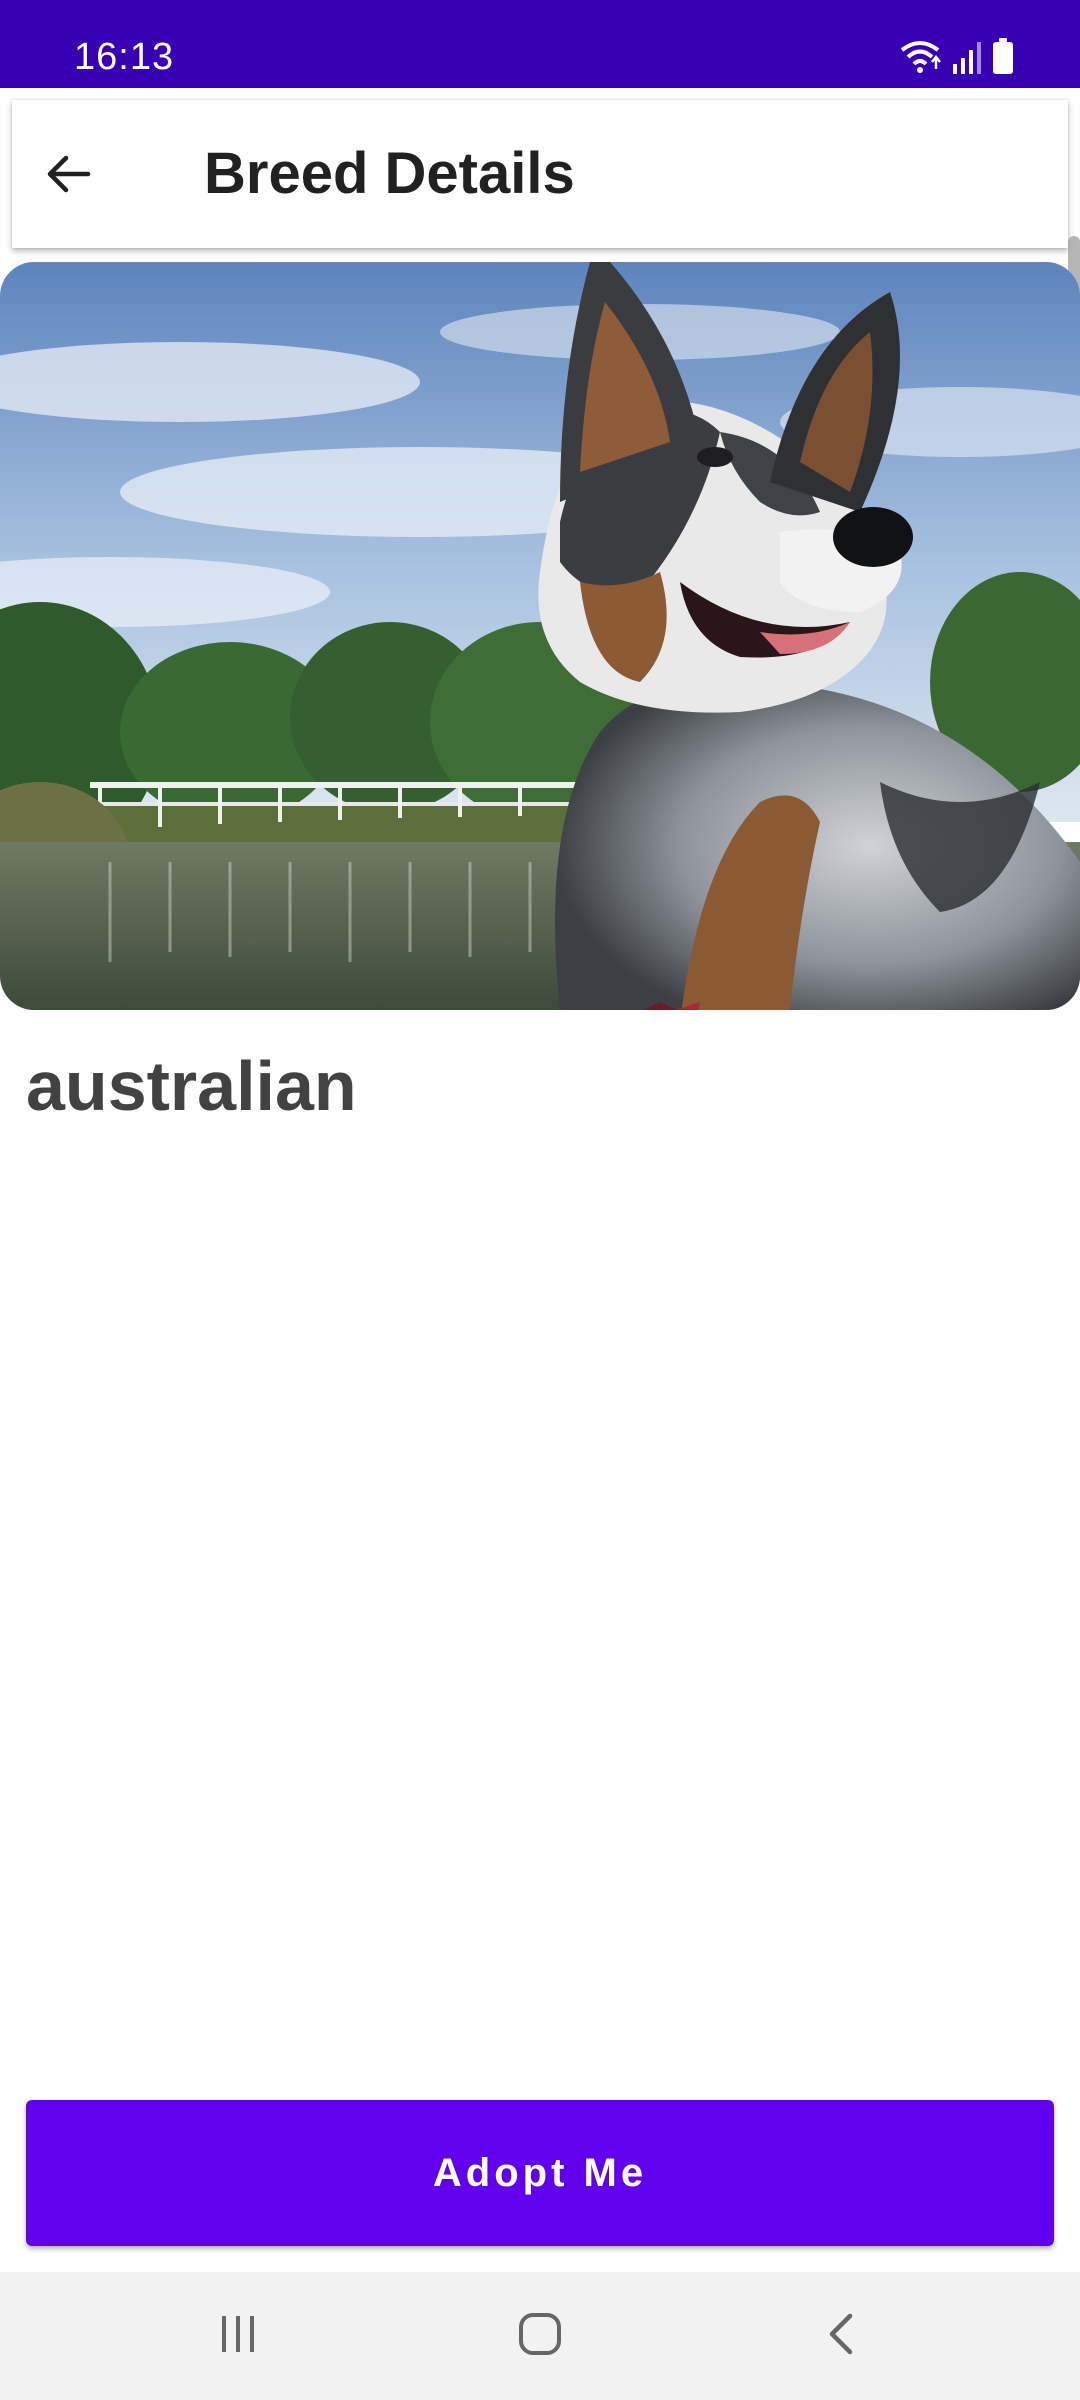 Image resolution: width=1080 pixels, height=2400 pixels. Describe the element at coordinates (389, 173) in the screenshot. I see `page-title: Breed Details` at that location.